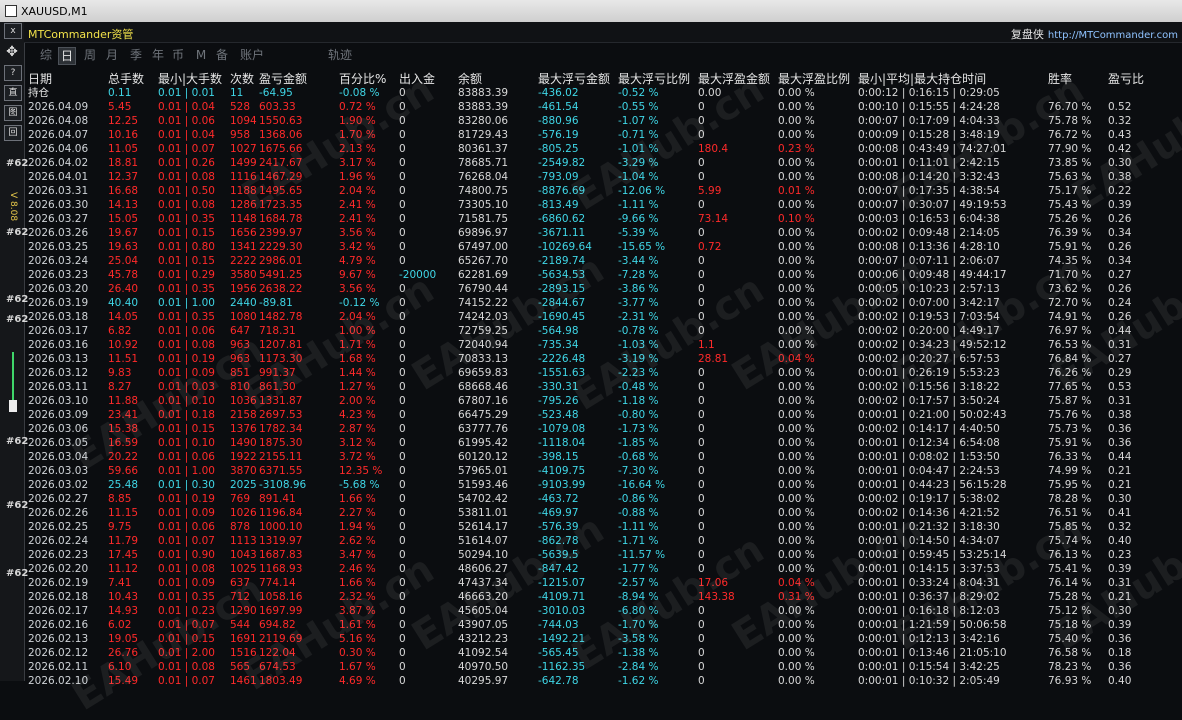 The height and width of the screenshot is (720, 1182). Describe the element at coordinates (46, 55) in the screenshot. I see `tab-0: 综` at that location.